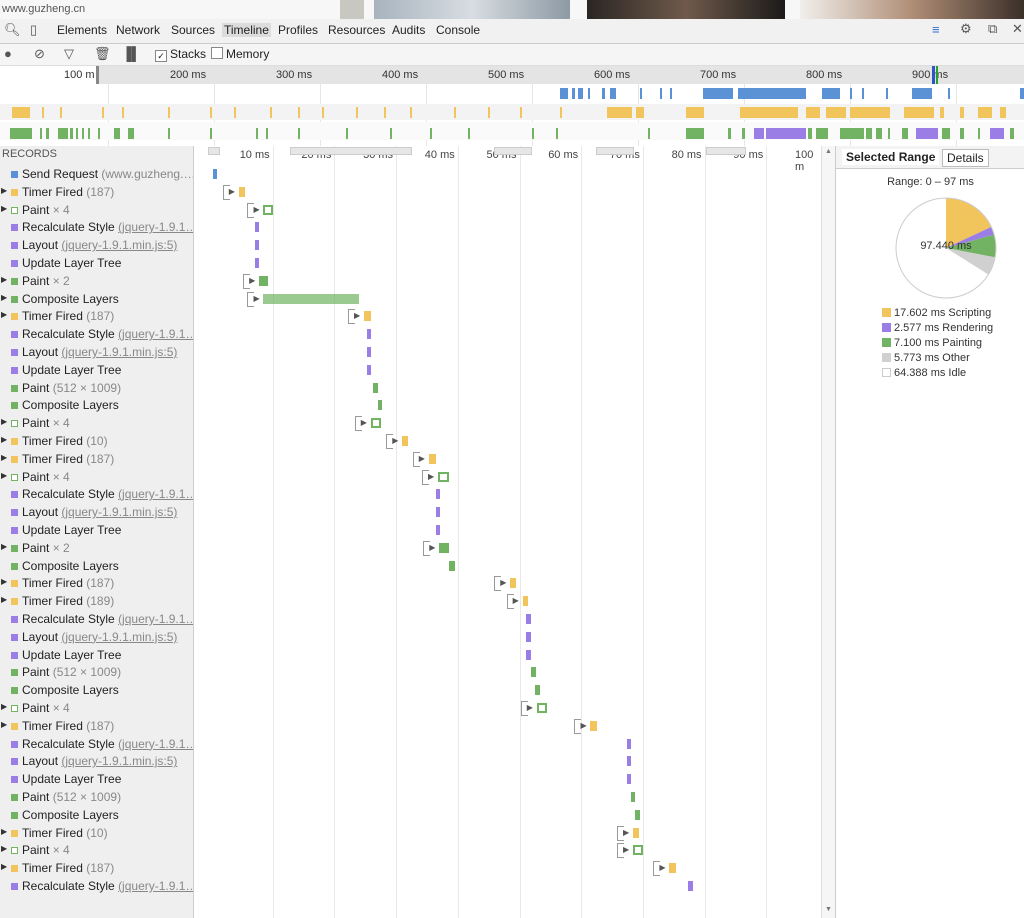  What do you see at coordinates (82, 30) in the screenshot?
I see `tab-elements: Elements` at bounding box center [82, 30].